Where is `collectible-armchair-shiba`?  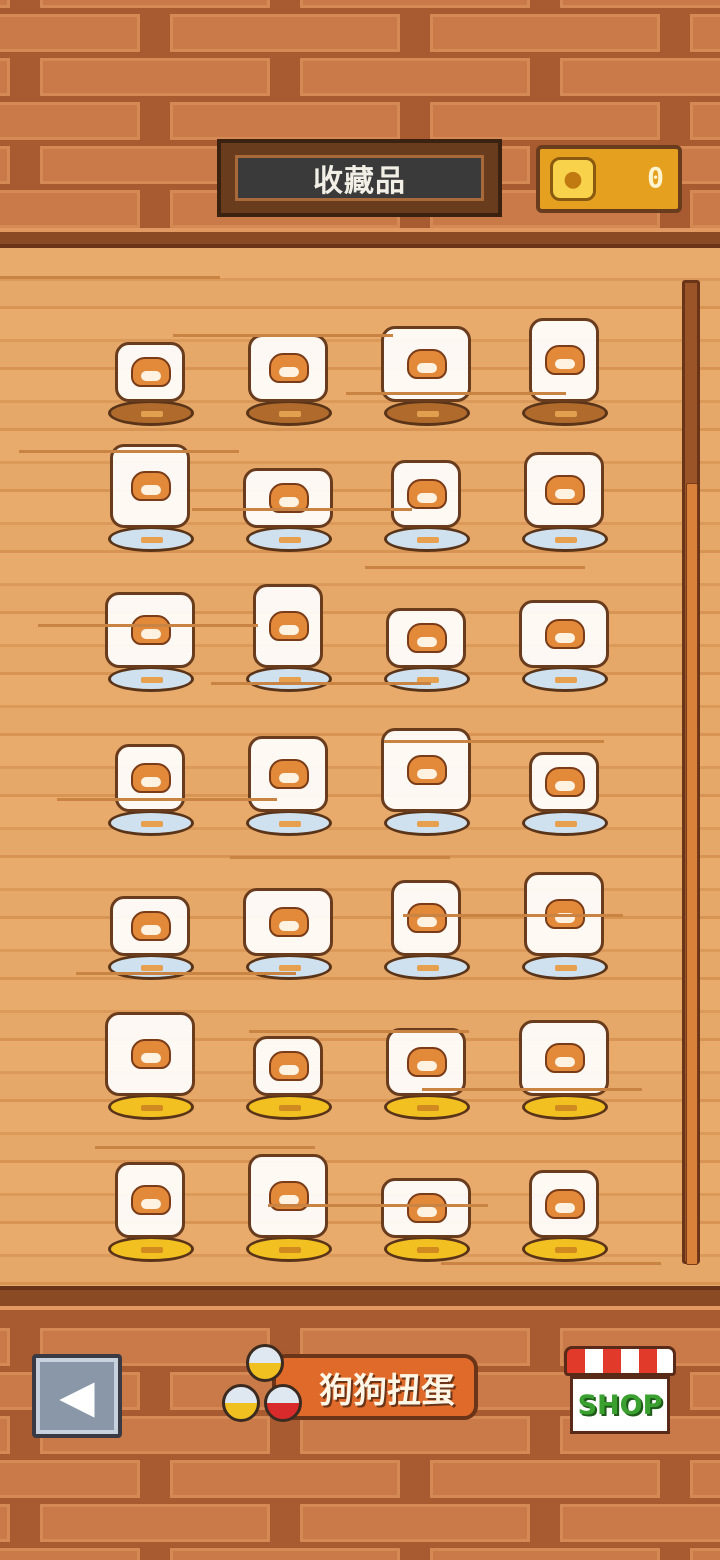 collectible-armchair-shiba is located at coordinates (150, 491).